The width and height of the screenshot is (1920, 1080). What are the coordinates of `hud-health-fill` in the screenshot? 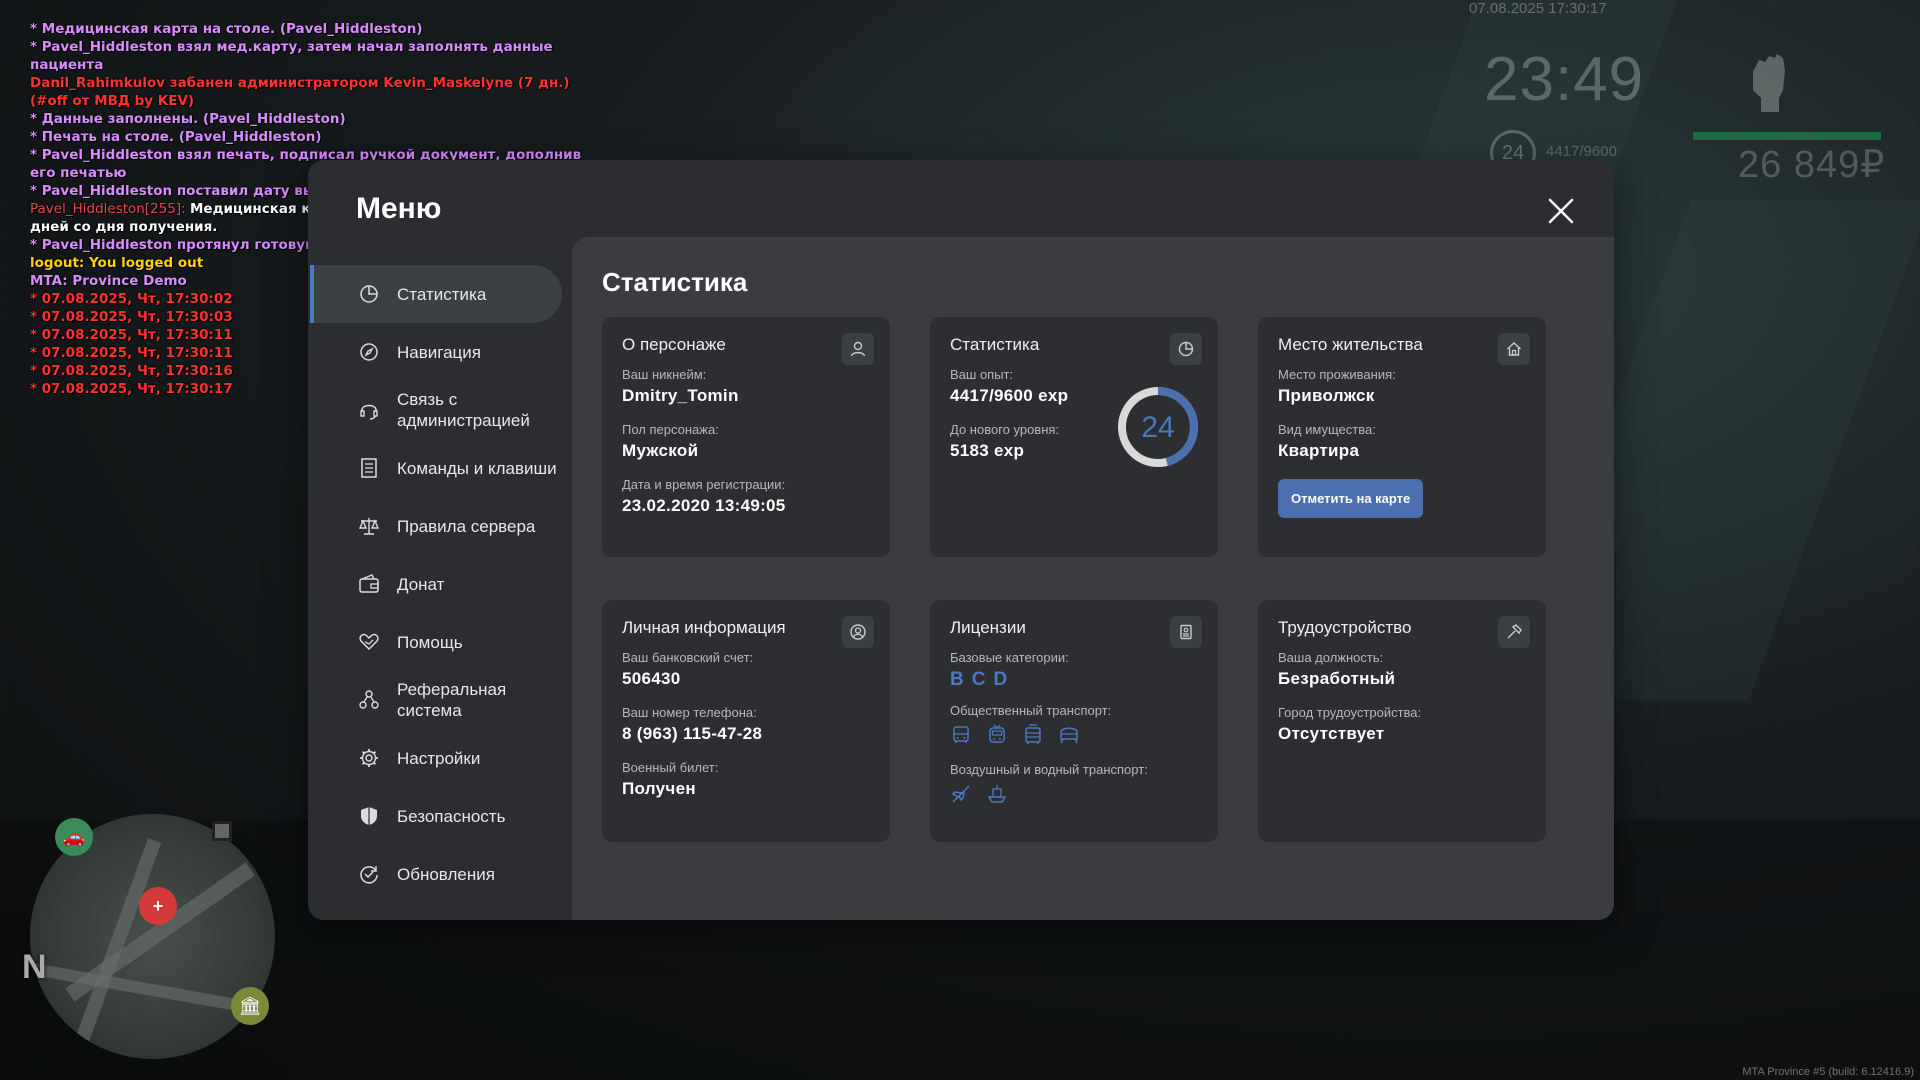 It's located at (1787, 136).